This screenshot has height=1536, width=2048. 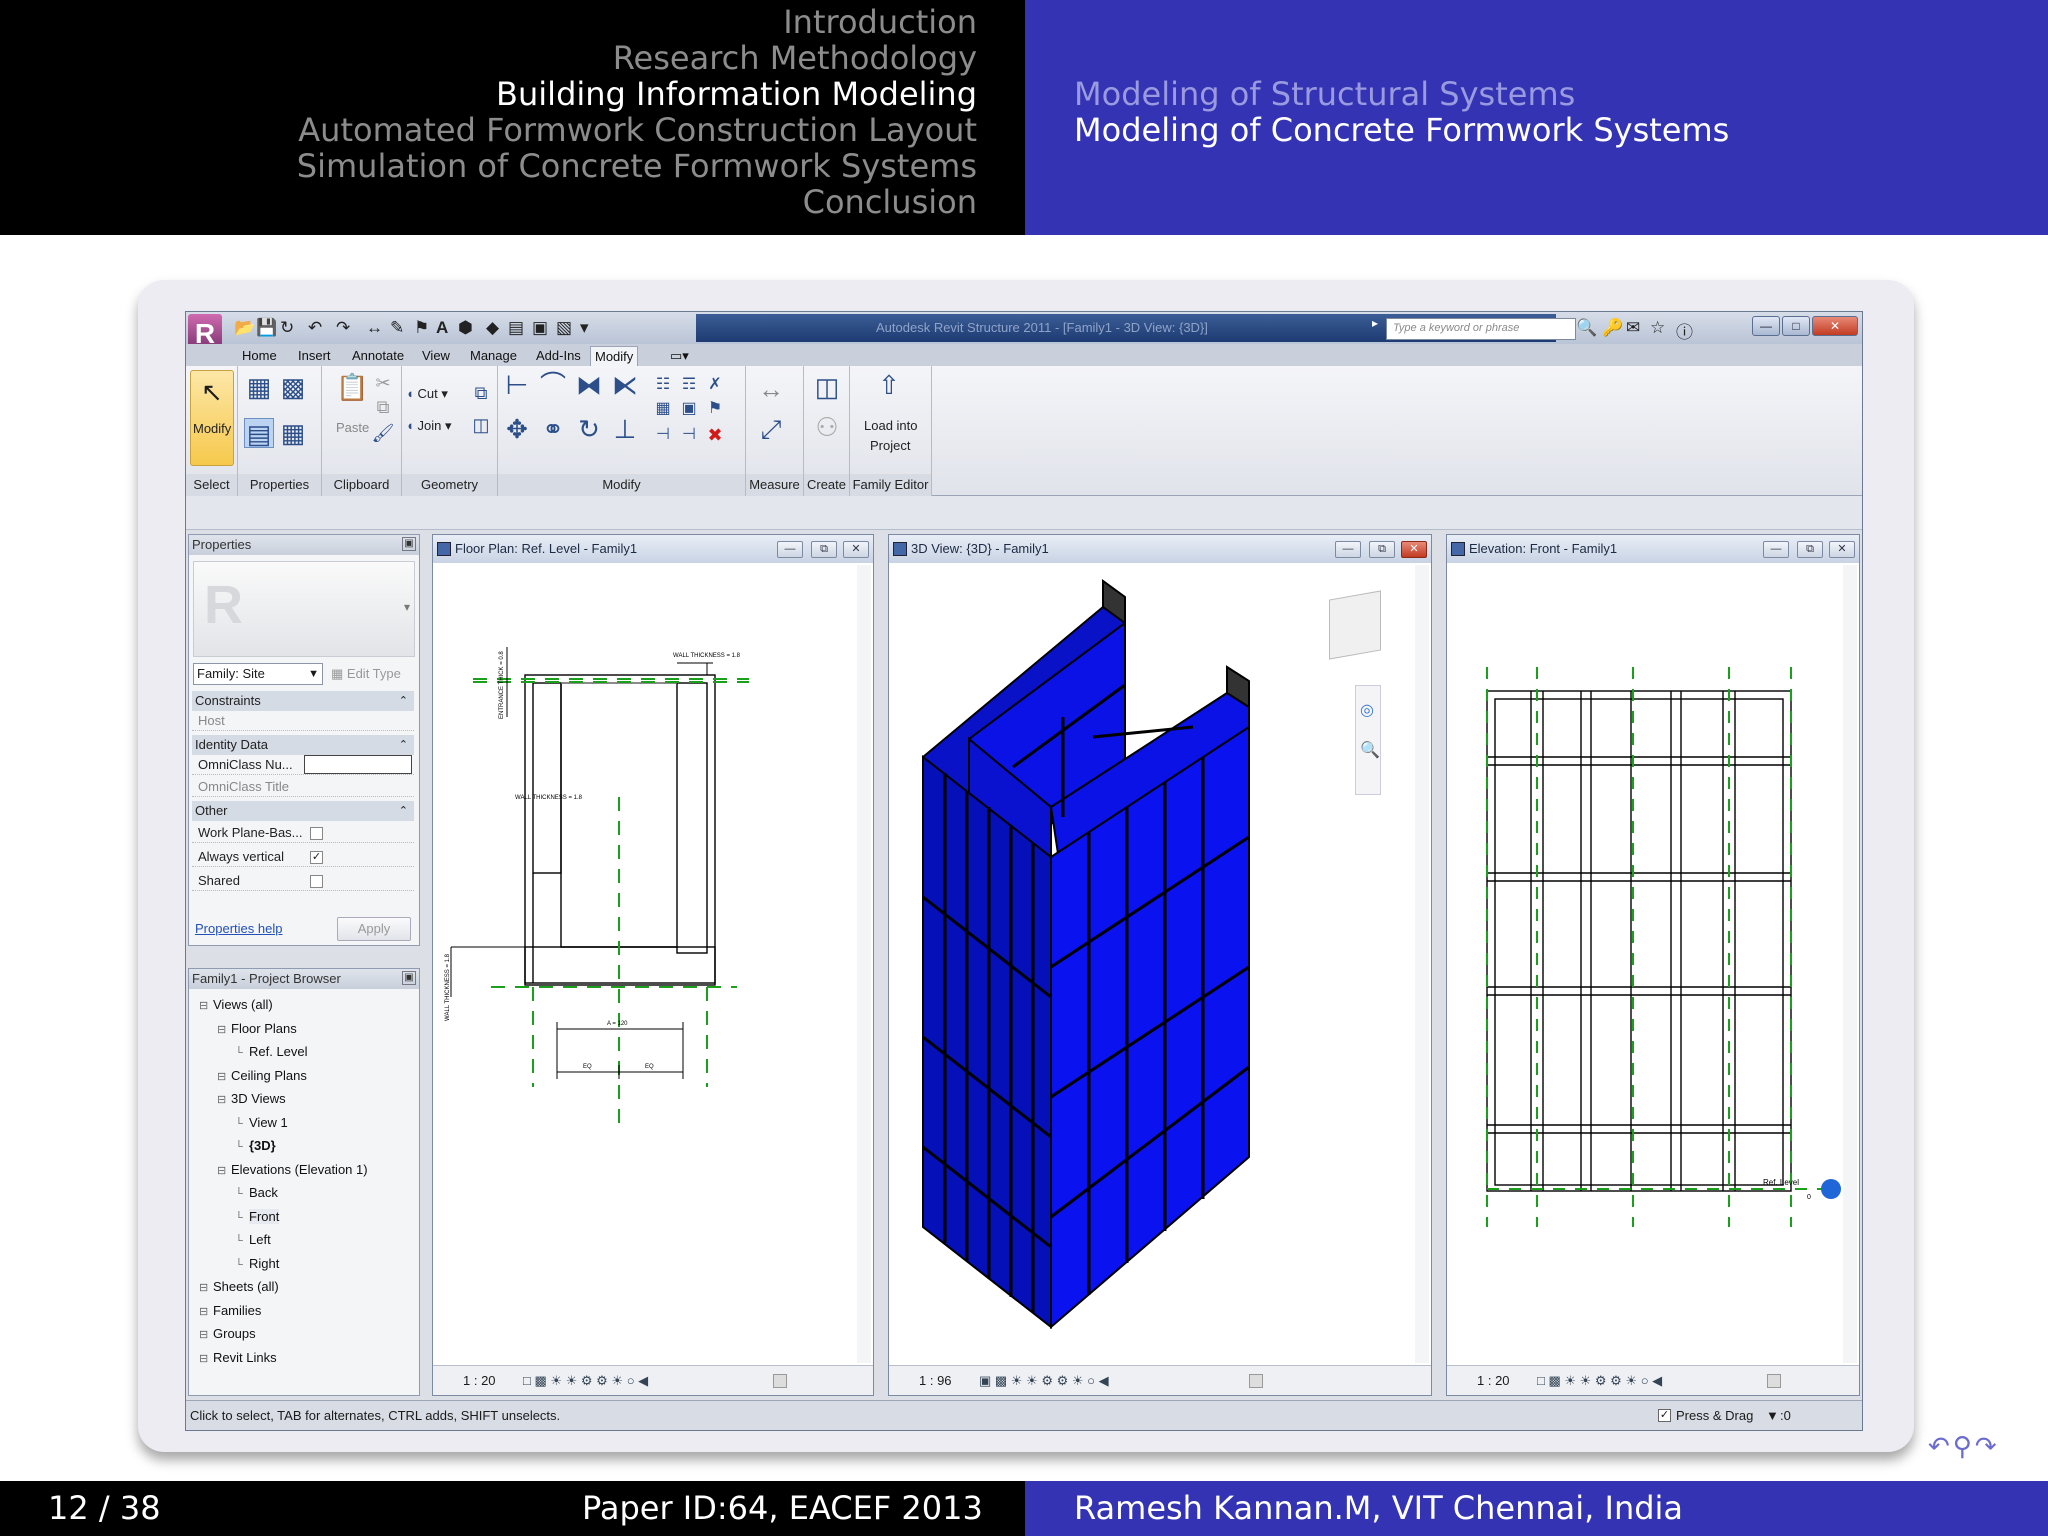 I want to click on other-header: Other ⌃, so click(x=303, y=811).